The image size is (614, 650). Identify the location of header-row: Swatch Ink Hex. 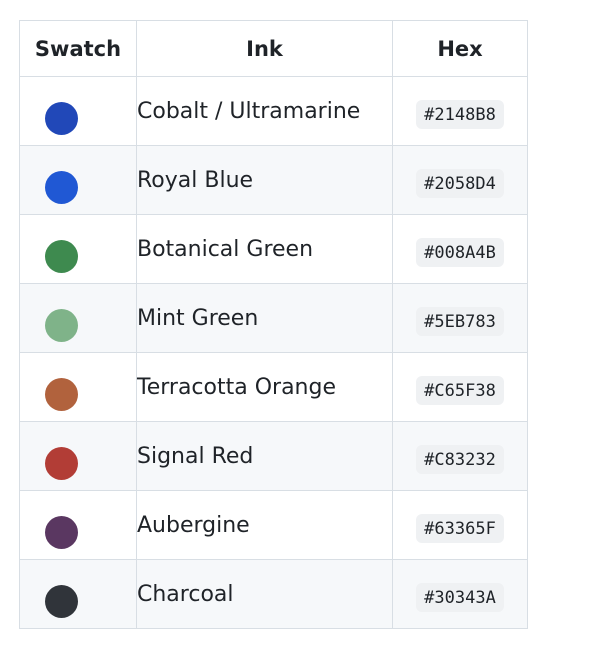
(273, 48).